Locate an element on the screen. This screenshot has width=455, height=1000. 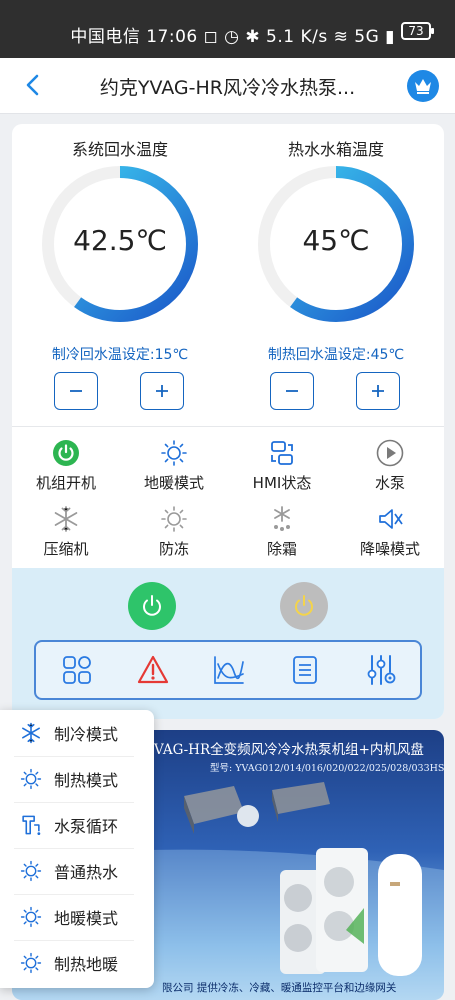
status-item-floor-heating: 地暖模式 is located at coordinates (174, 470).